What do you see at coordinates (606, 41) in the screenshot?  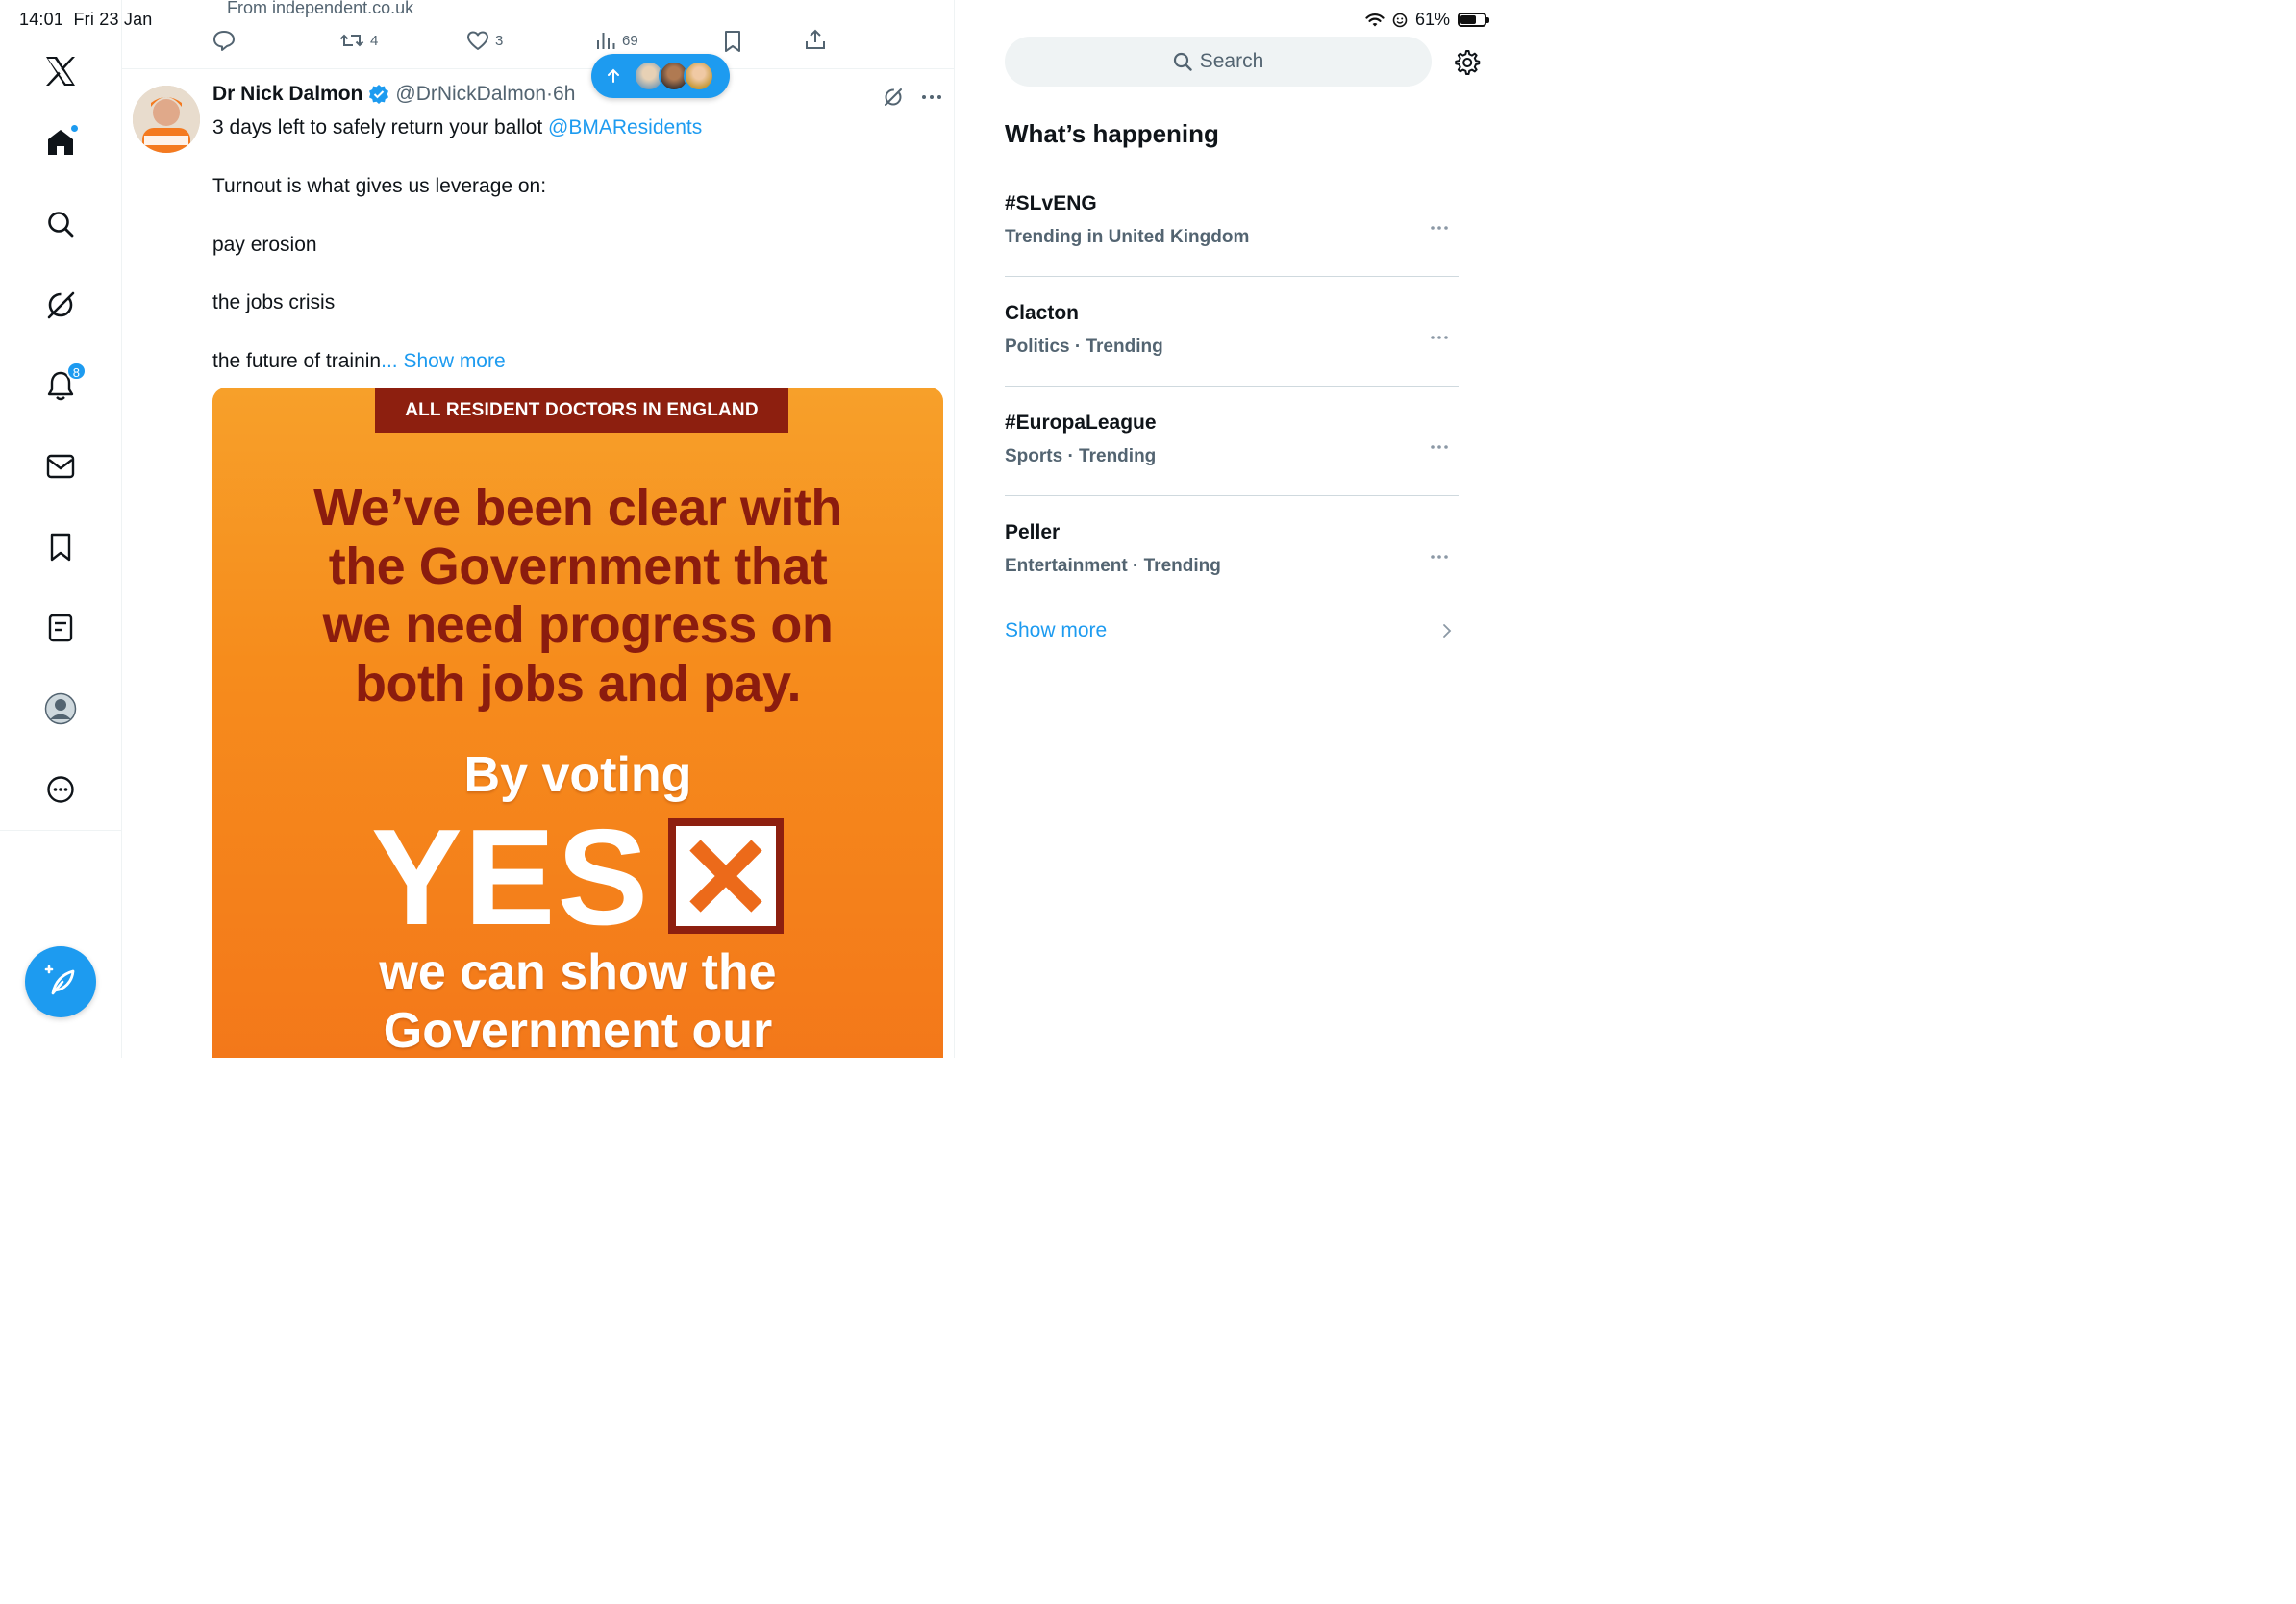 I see `analytics-icon` at bounding box center [606, 41].